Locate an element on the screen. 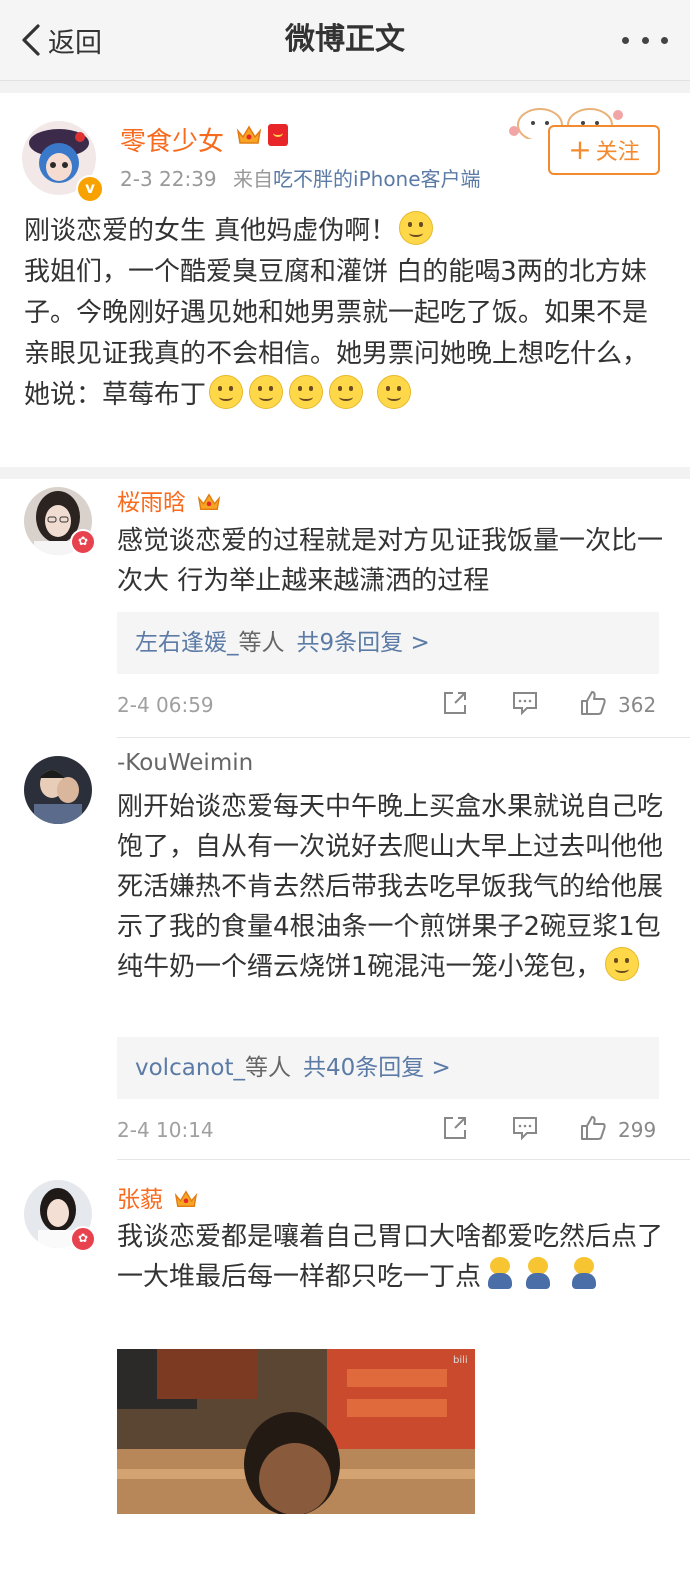  post-text-line1: 刚谈恋爱的女生 真他妈虚伪啊！ is located at coordinates (210, 231).